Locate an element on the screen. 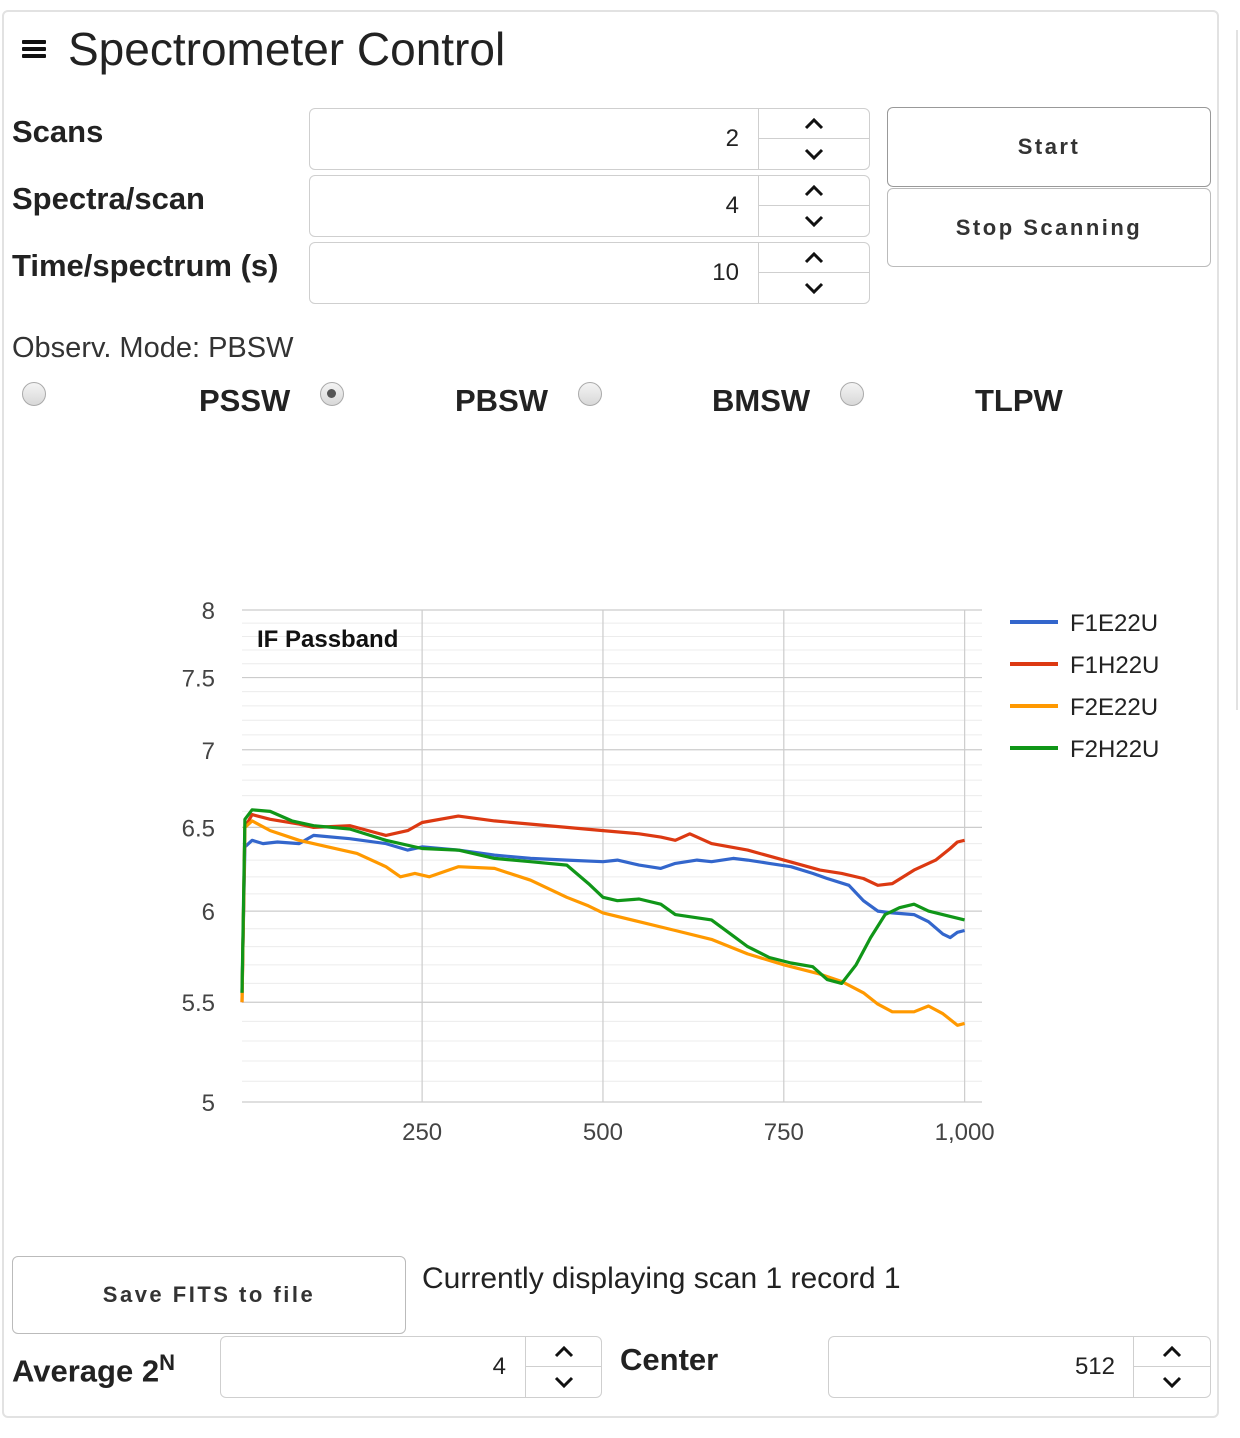 This screenshot has height=1438, width=1240. radio-label-tlpw: TLPW is located at coordinates (1019, 400).